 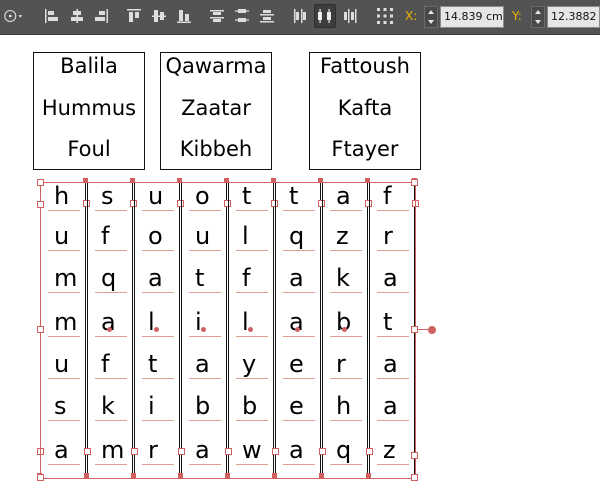 What do you see at coordinates (40, 182) in the screenshot?
I see `selection-handle-top-left` at bounding box center [40, 182].